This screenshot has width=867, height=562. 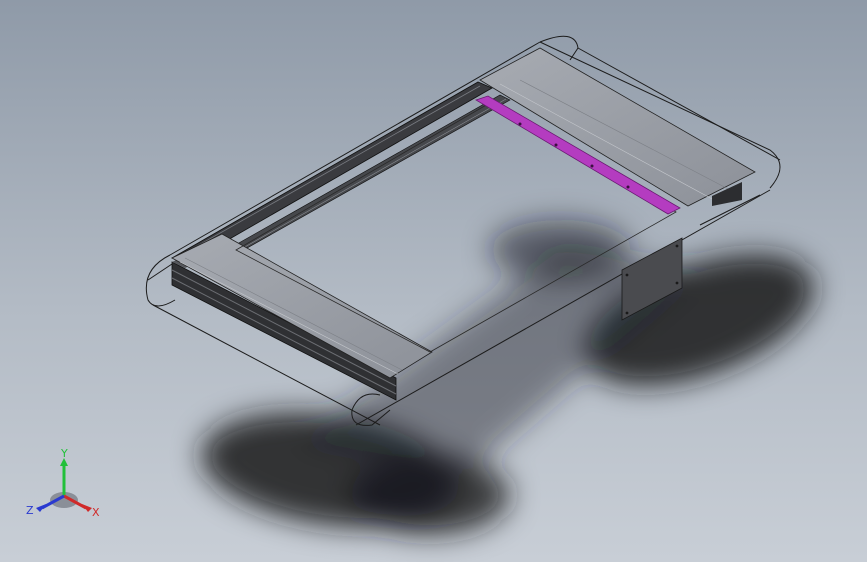 I want to click on triad-z-label: Z, so click(x=30, y=510).